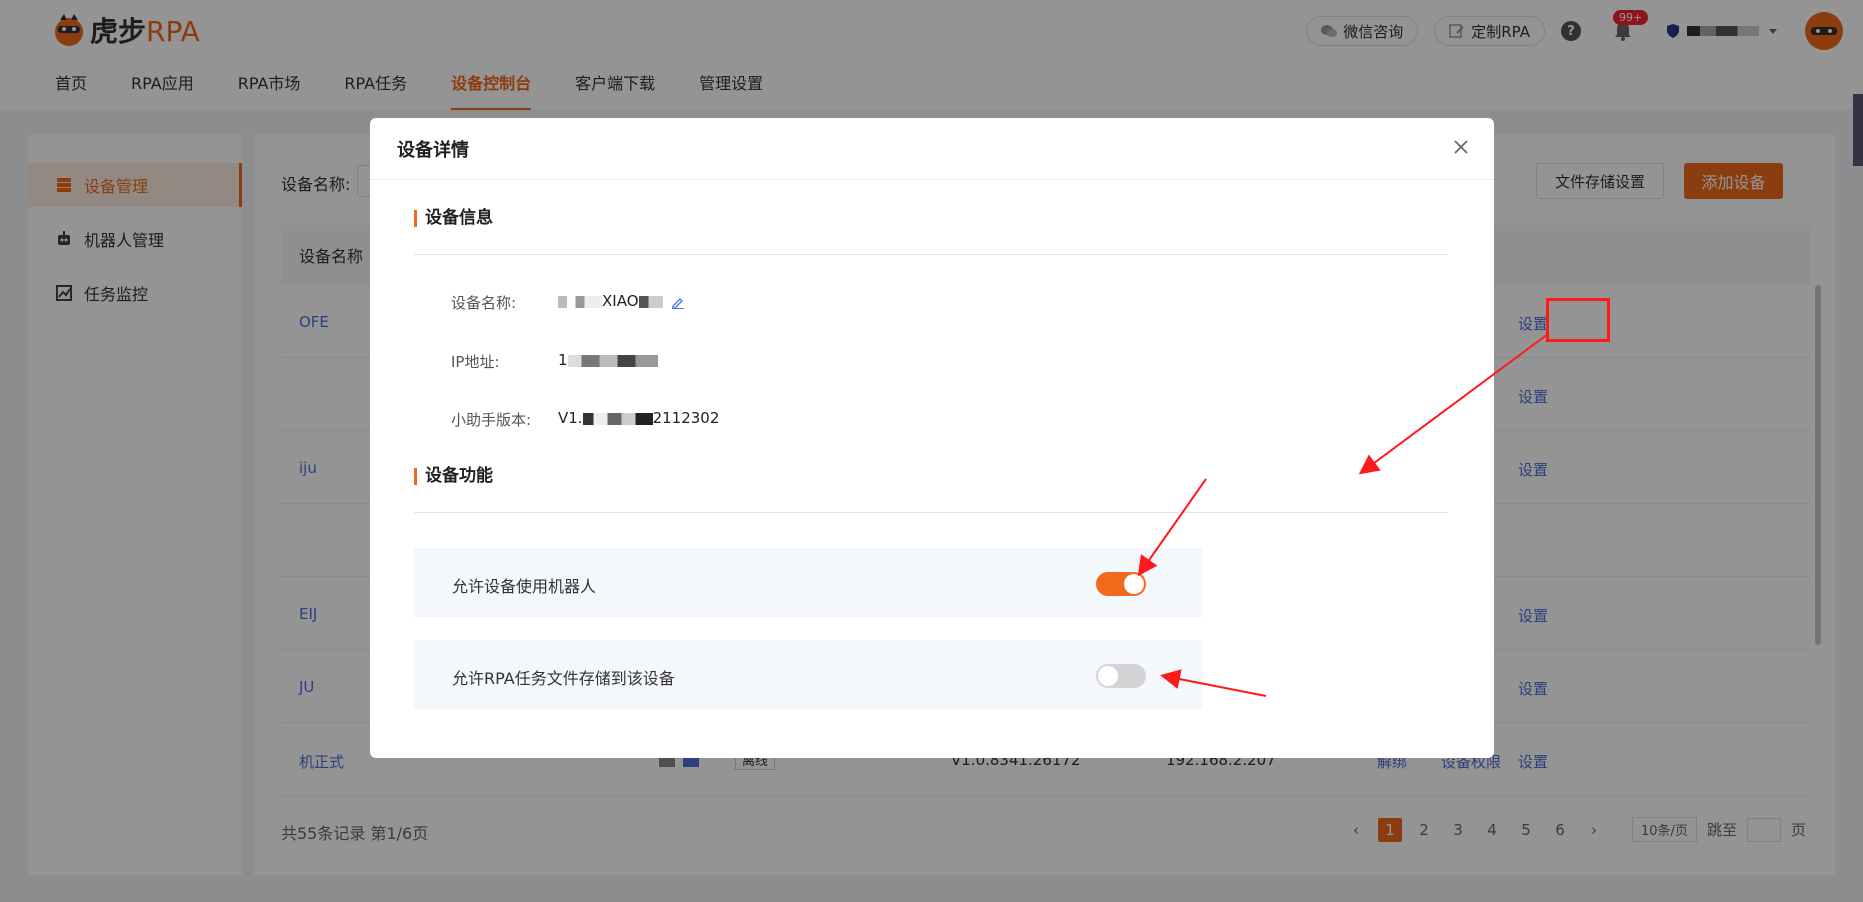 Image resolution: width=1863 pixels, height=902 pixels. What do you see at coordinates (491, 420) in the screenshot?
I see `version-label: 小助手版本:` at bounding box center [491, 420].